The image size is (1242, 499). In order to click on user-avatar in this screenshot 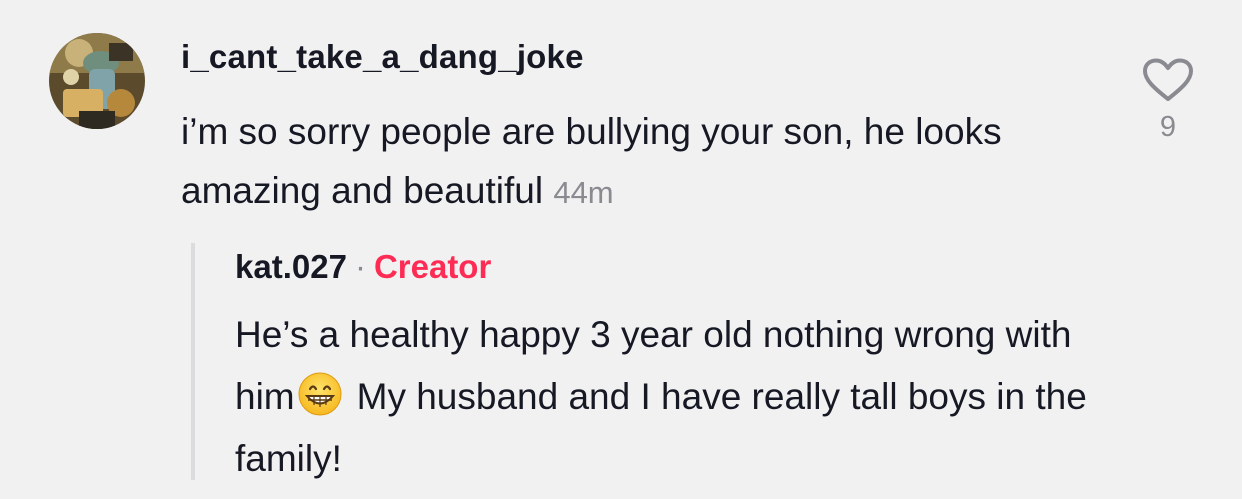, I will do `click(97, 81)`.